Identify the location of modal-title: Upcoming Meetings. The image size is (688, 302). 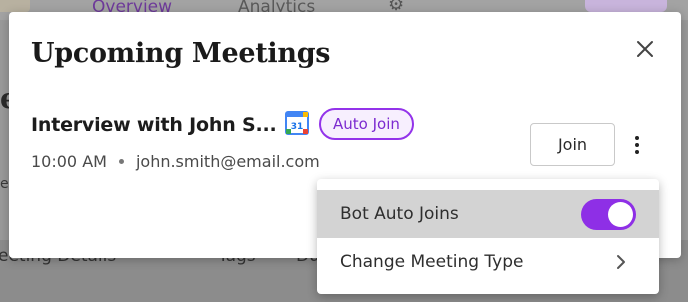
(181, 53).